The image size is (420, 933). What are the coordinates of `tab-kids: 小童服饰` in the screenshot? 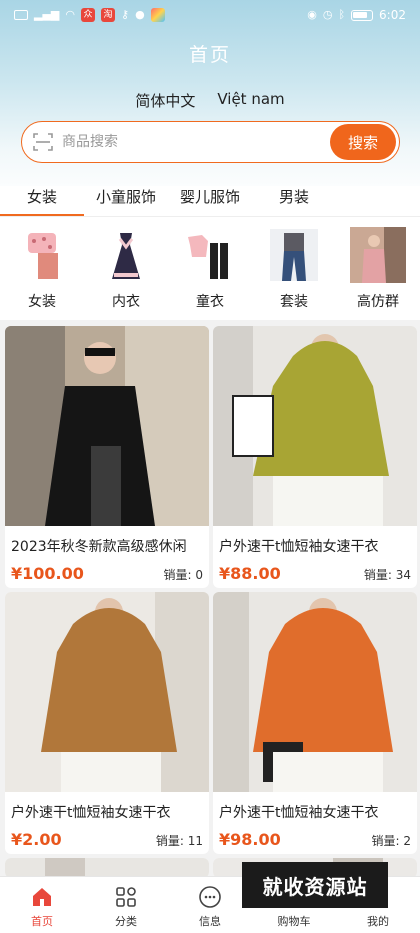 It's located at (126, 201).